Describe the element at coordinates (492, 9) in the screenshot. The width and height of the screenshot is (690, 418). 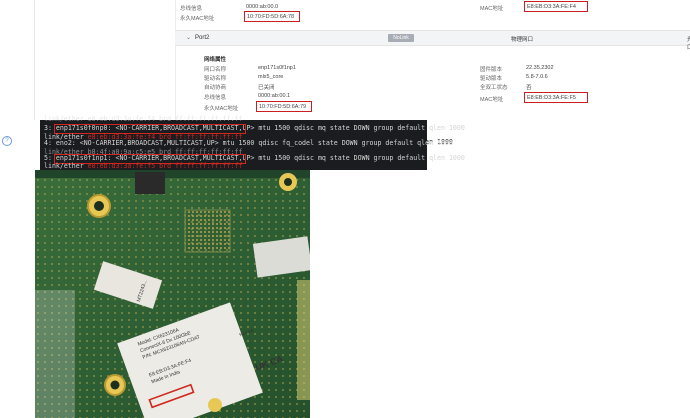
I see `mac-label: MAC地址` at that location.